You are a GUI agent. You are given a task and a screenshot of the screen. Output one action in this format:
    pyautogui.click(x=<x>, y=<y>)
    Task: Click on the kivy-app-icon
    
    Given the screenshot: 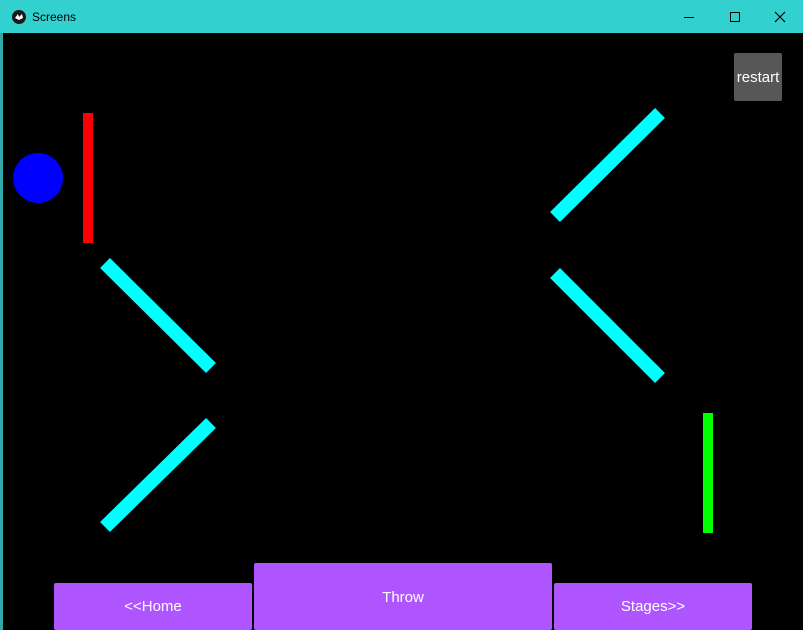 What is the action you would take?
    pyautogui.click(x=19, y=17)
    